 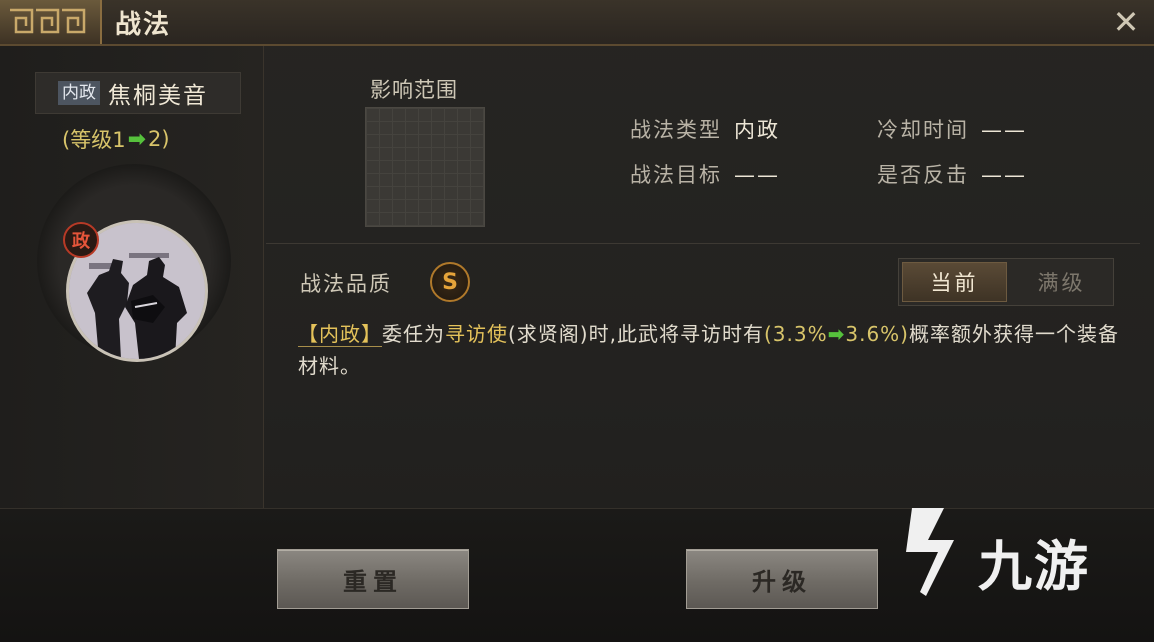 What do you see at coordinates (904, 334) in the screenshot?
I see `desc-paren: )` at bounding box center [904, 334].